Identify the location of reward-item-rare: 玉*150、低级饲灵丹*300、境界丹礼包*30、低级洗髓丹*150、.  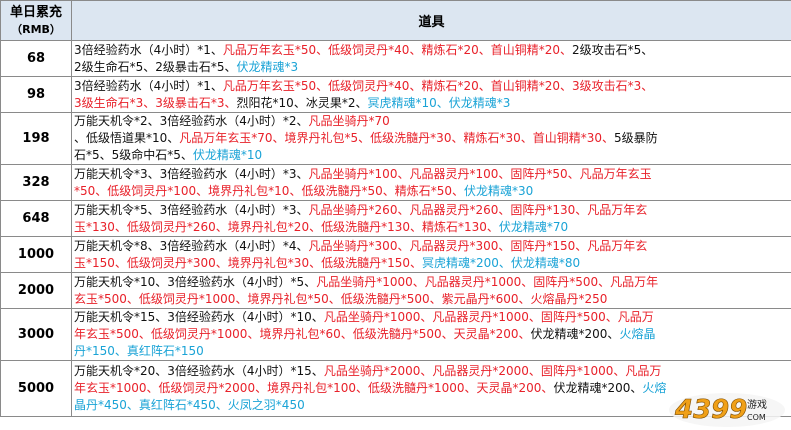
(248, 262).